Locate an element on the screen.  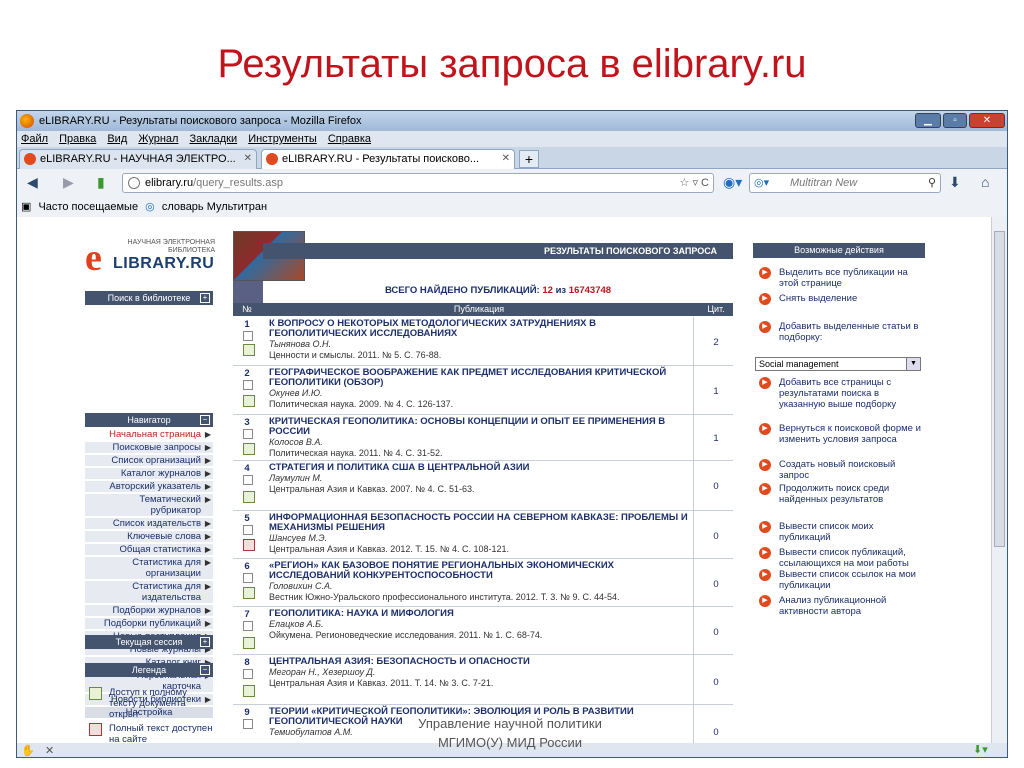
nav-item-rubricator: Тематический рубрикатор ▶ is located at coordinates (149, 505).